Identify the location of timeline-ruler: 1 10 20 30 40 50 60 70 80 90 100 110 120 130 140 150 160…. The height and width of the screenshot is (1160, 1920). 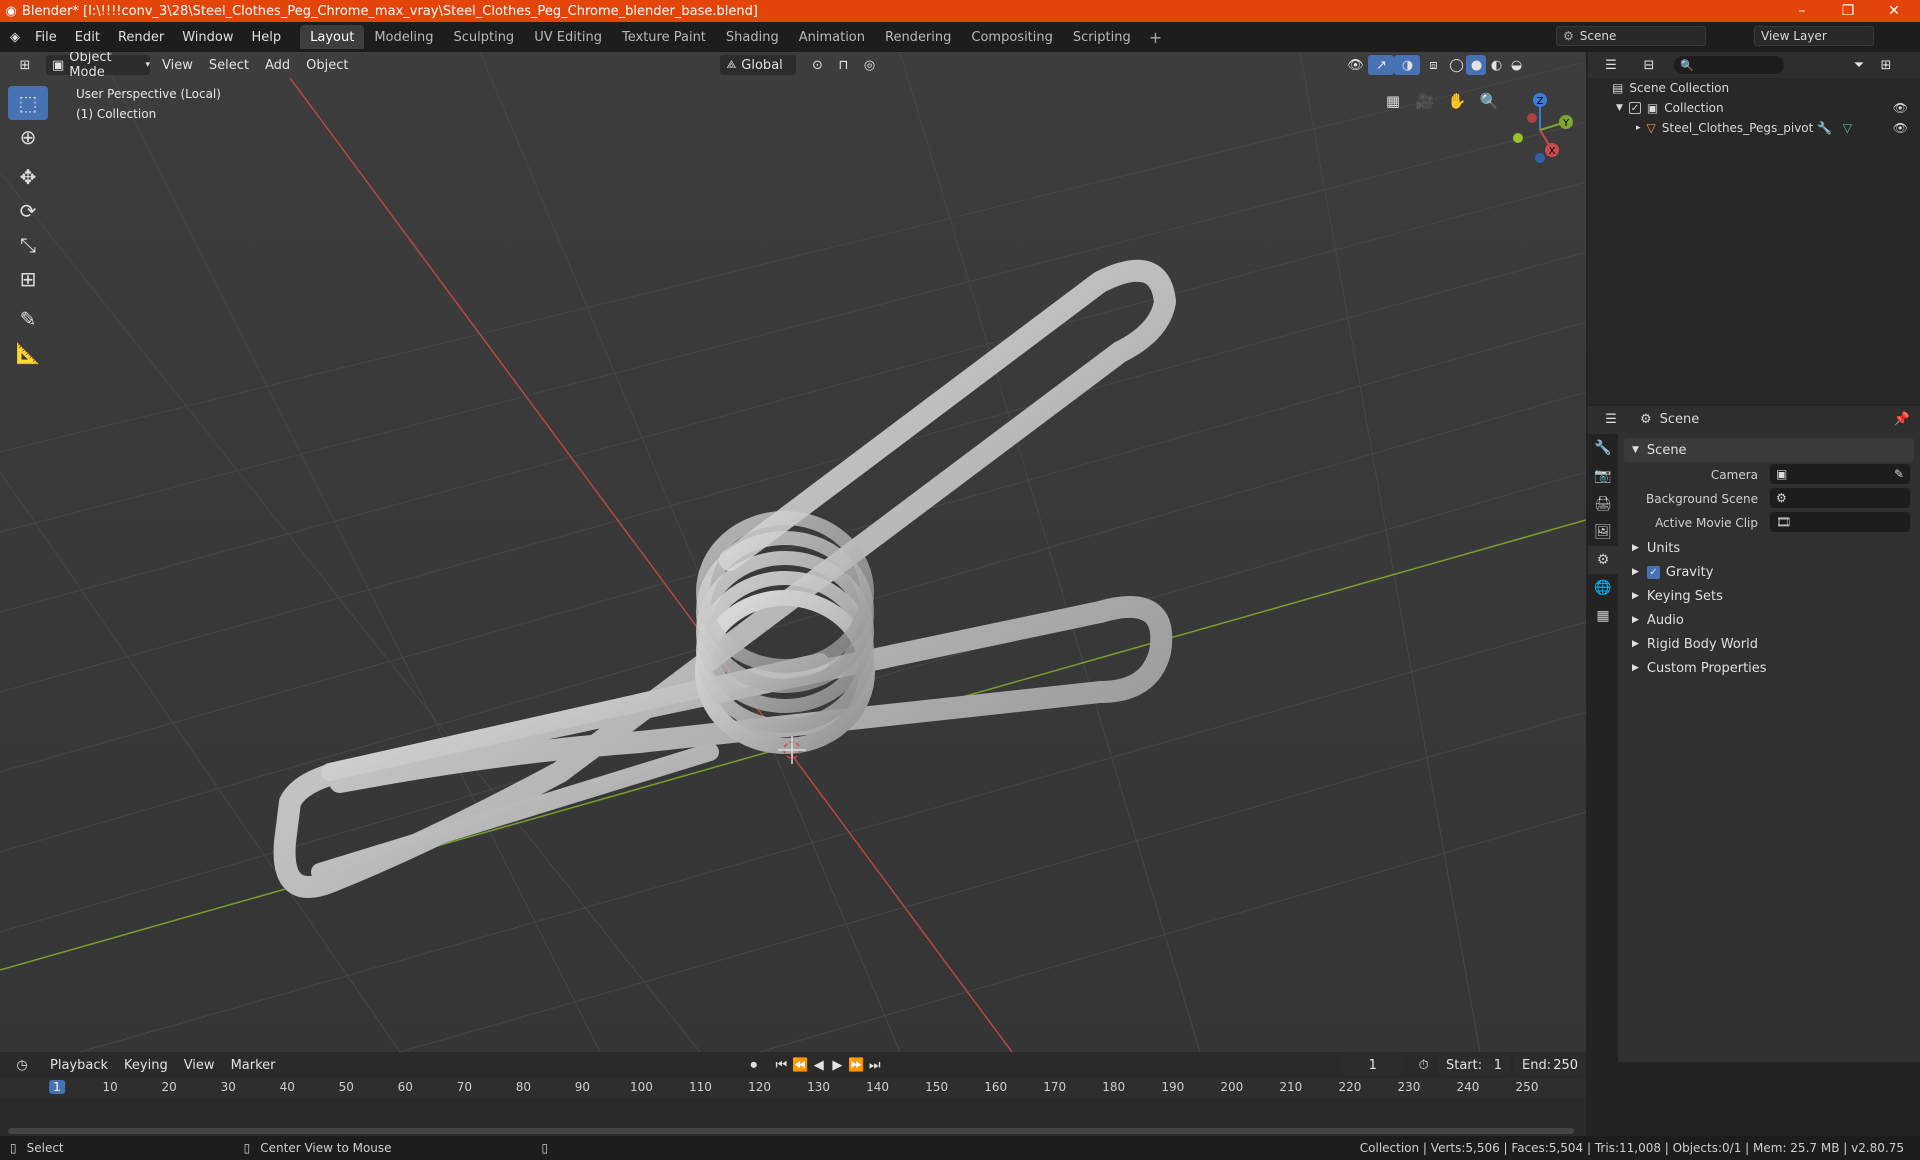
(793, 1088).